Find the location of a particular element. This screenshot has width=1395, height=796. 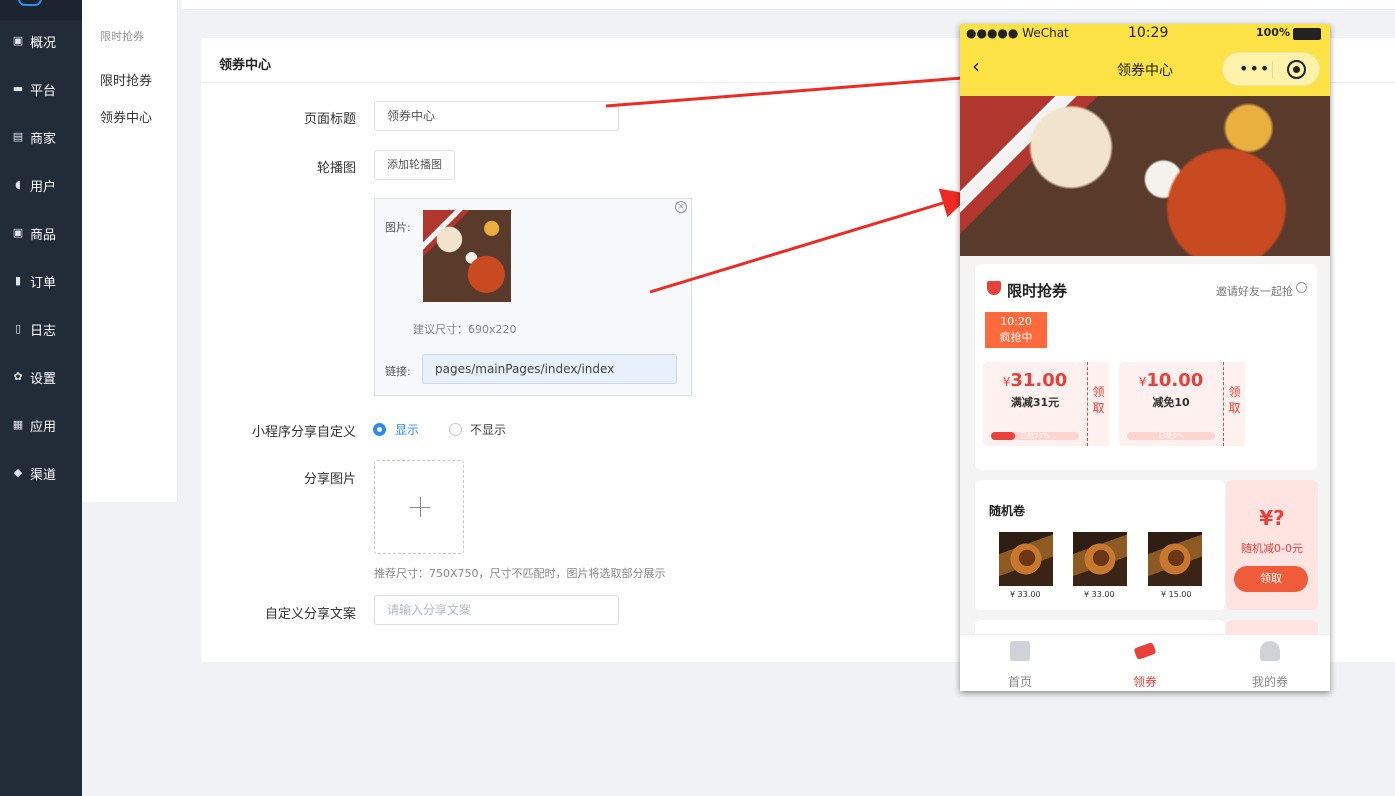

mini-program-capsule: ••• is located at coordinates (1271, 69).